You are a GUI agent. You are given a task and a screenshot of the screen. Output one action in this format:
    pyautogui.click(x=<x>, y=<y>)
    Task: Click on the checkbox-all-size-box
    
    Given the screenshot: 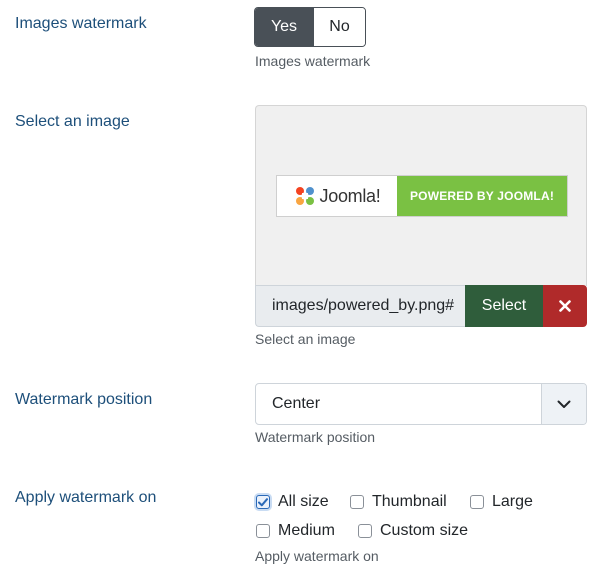 What is the action you would take?
    pyautogui.click(x=263, y=502)
    